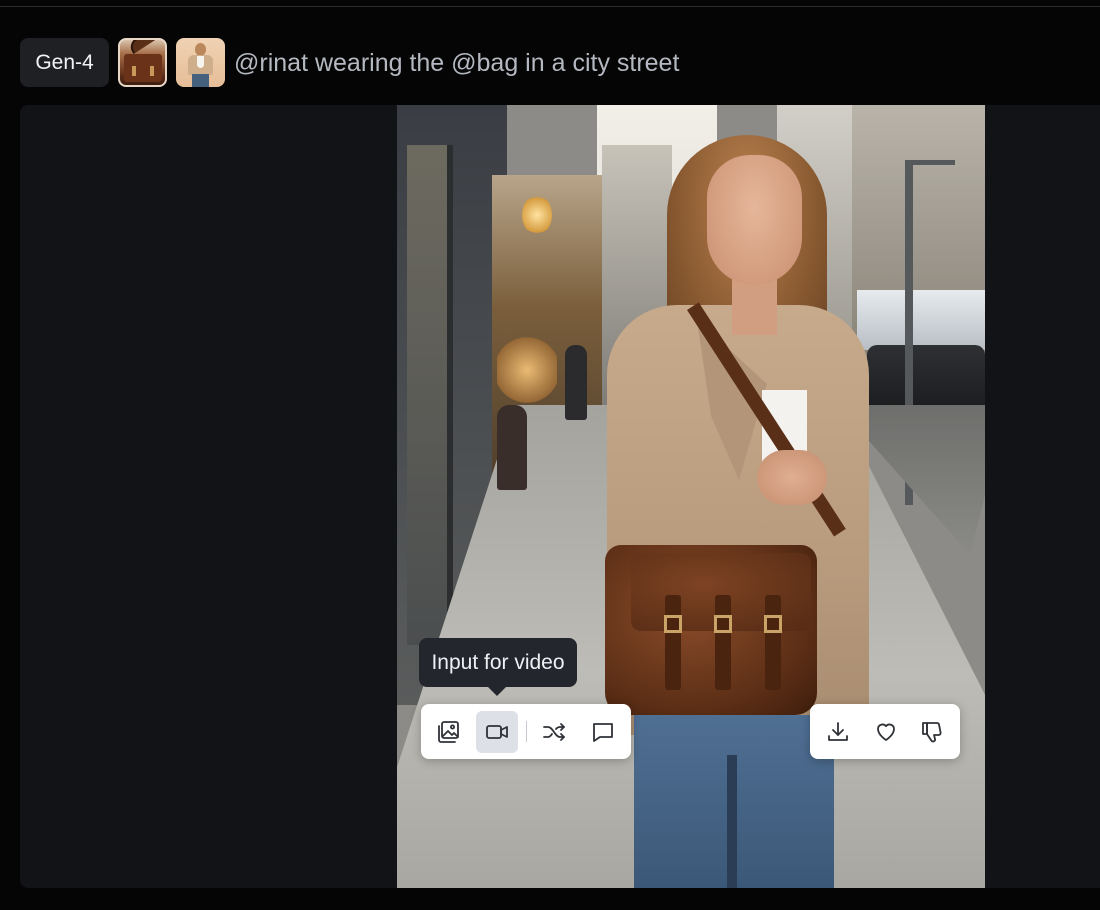  I want to click on heart-icon, so click(886, 732).